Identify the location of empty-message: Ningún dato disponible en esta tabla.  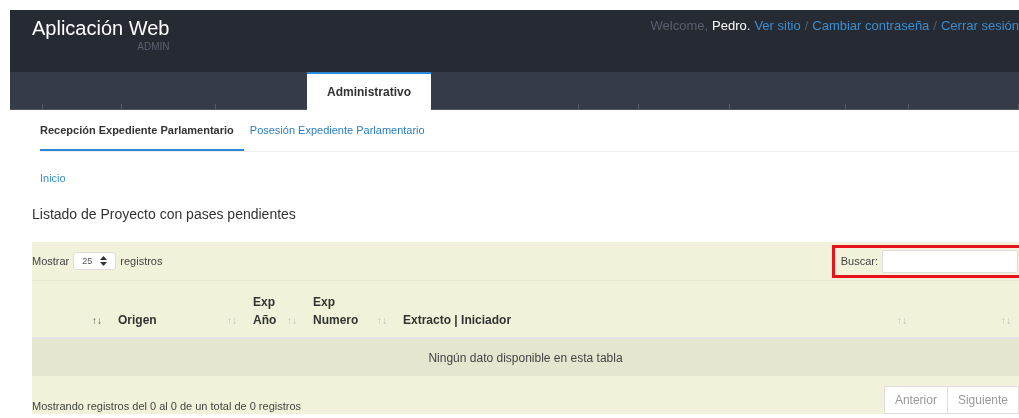
(525, 357).